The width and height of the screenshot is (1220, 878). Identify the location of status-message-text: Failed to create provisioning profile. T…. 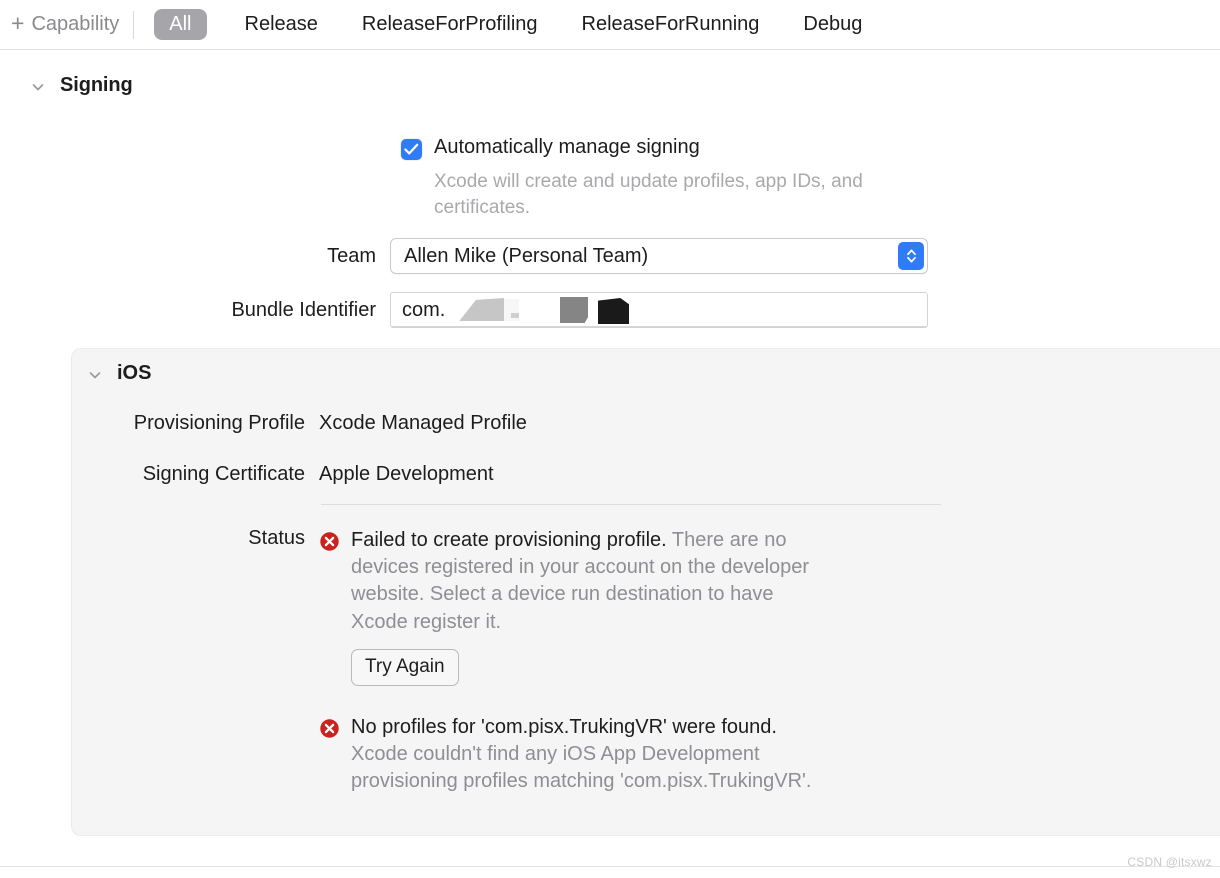
(587, 581).